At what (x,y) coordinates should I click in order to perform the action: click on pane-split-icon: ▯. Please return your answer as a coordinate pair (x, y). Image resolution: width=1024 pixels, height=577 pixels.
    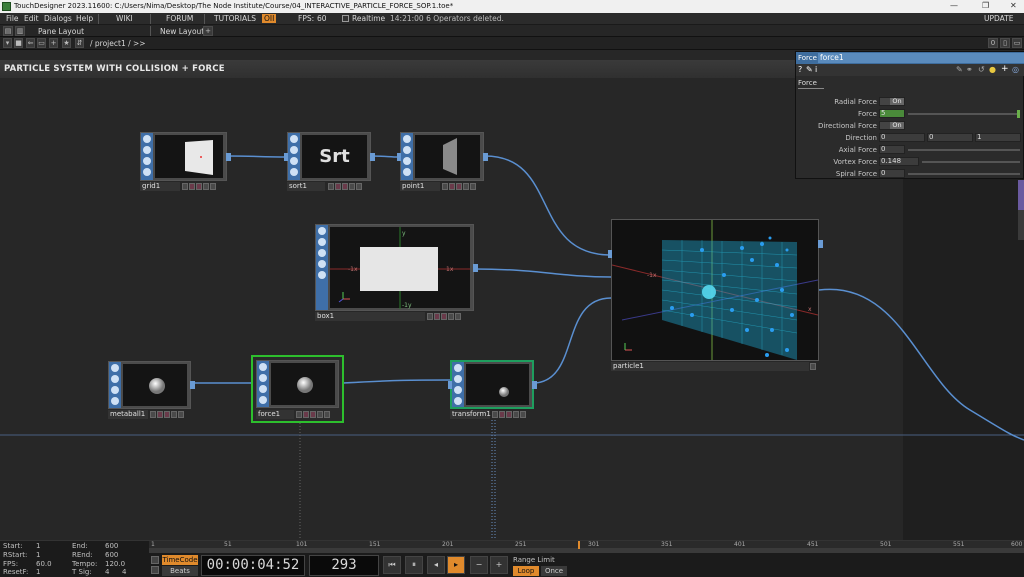
    Looking at the image, I should click on (1005, 43).